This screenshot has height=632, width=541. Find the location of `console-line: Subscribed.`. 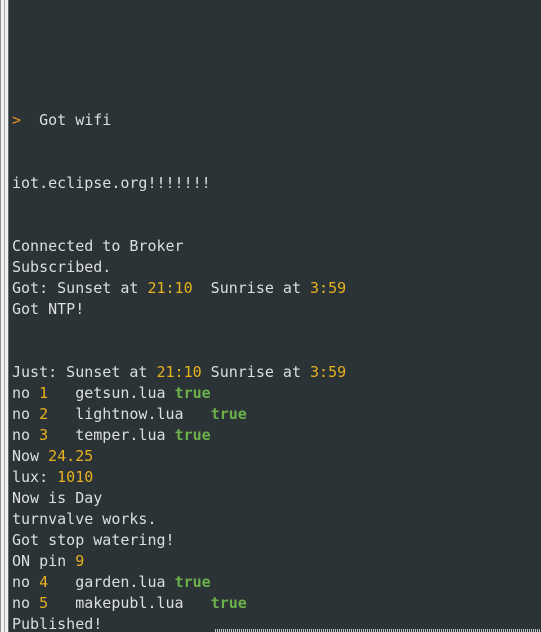

console-line: Subscribed. is located at coordinates (275, 267).